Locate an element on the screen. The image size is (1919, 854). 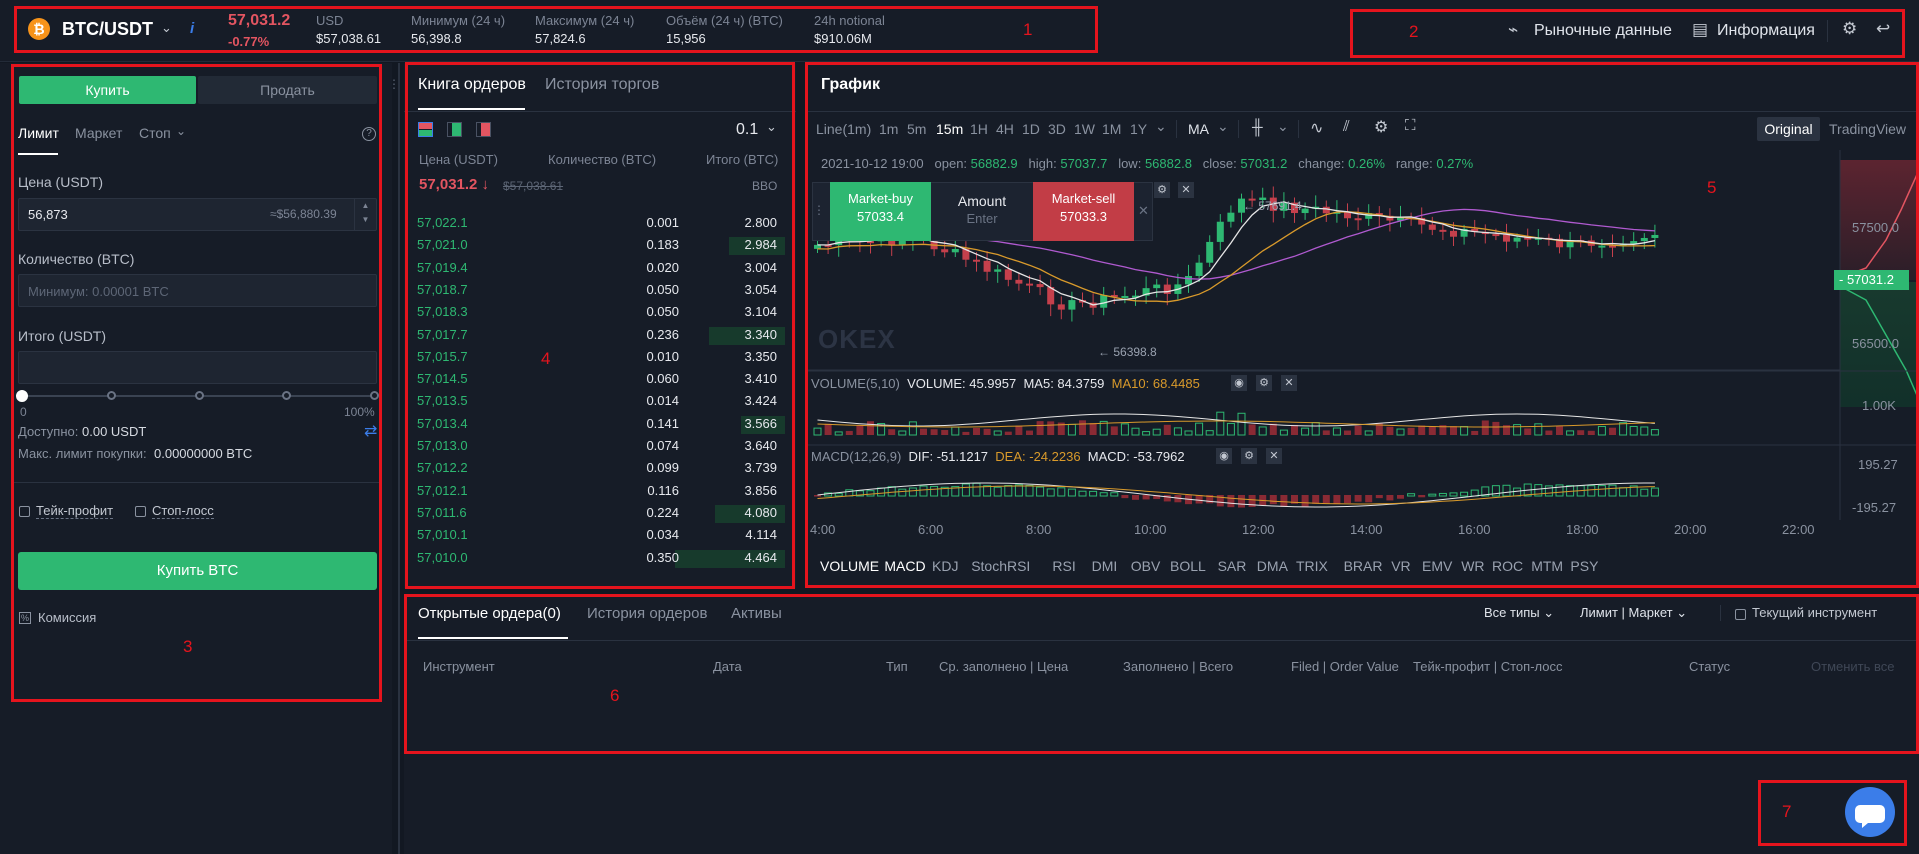
timeframe-15m: 15m is located at coordinates (949, 129).